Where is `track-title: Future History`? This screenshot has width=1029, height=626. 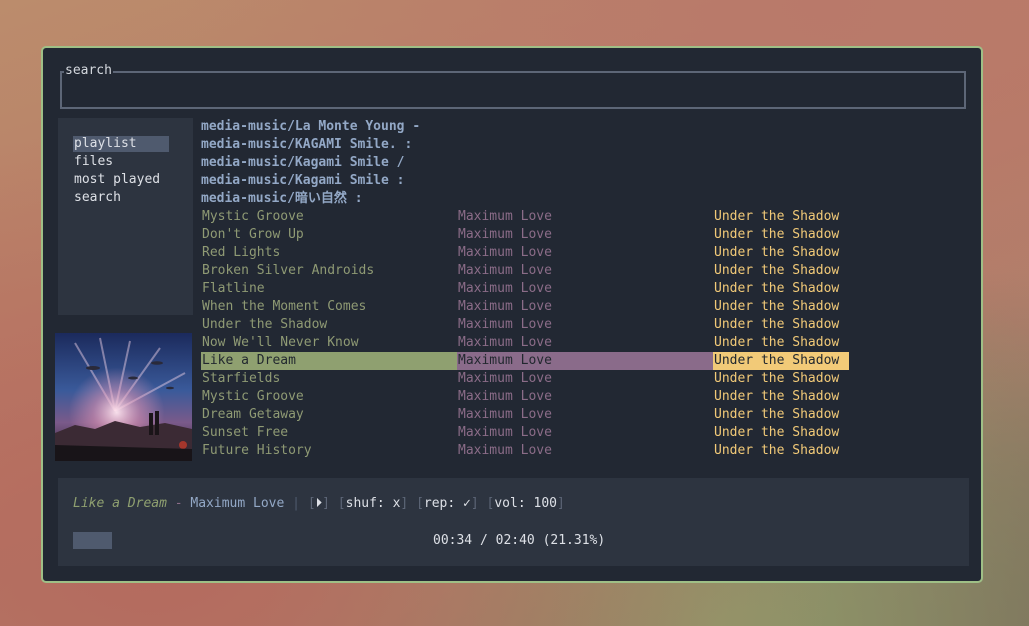 track-title: Future History is located at coordinates (257, 450).